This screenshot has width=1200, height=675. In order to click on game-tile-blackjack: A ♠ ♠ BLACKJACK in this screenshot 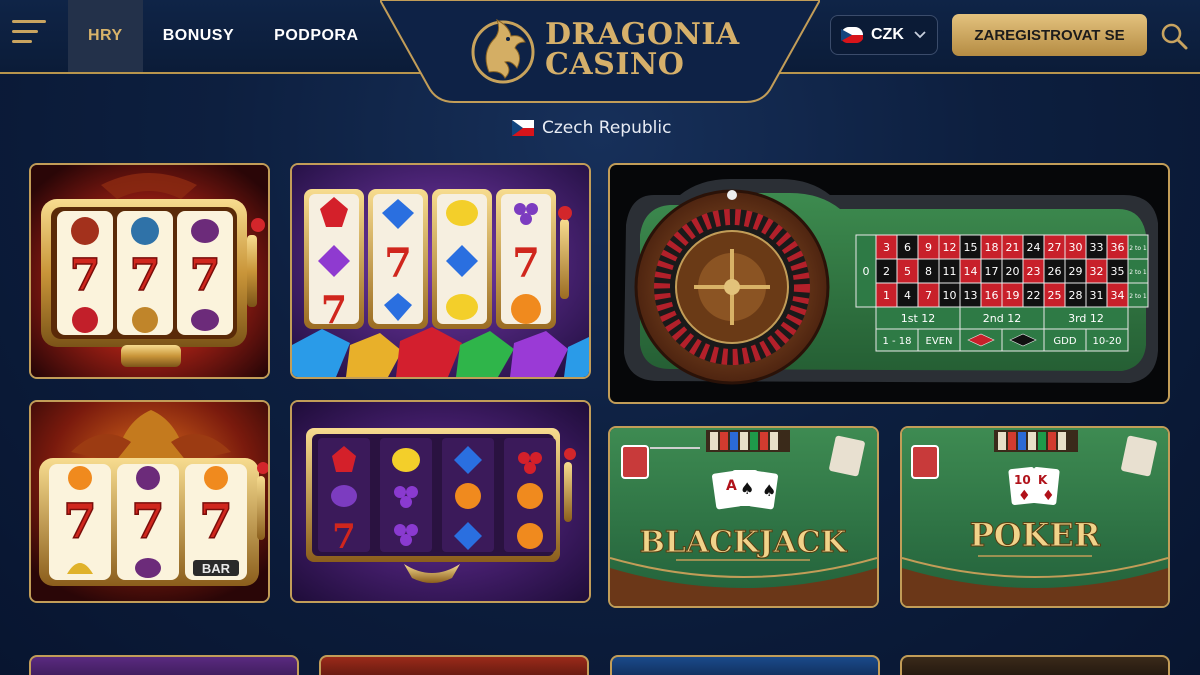, I will do `click(743, 517)`.